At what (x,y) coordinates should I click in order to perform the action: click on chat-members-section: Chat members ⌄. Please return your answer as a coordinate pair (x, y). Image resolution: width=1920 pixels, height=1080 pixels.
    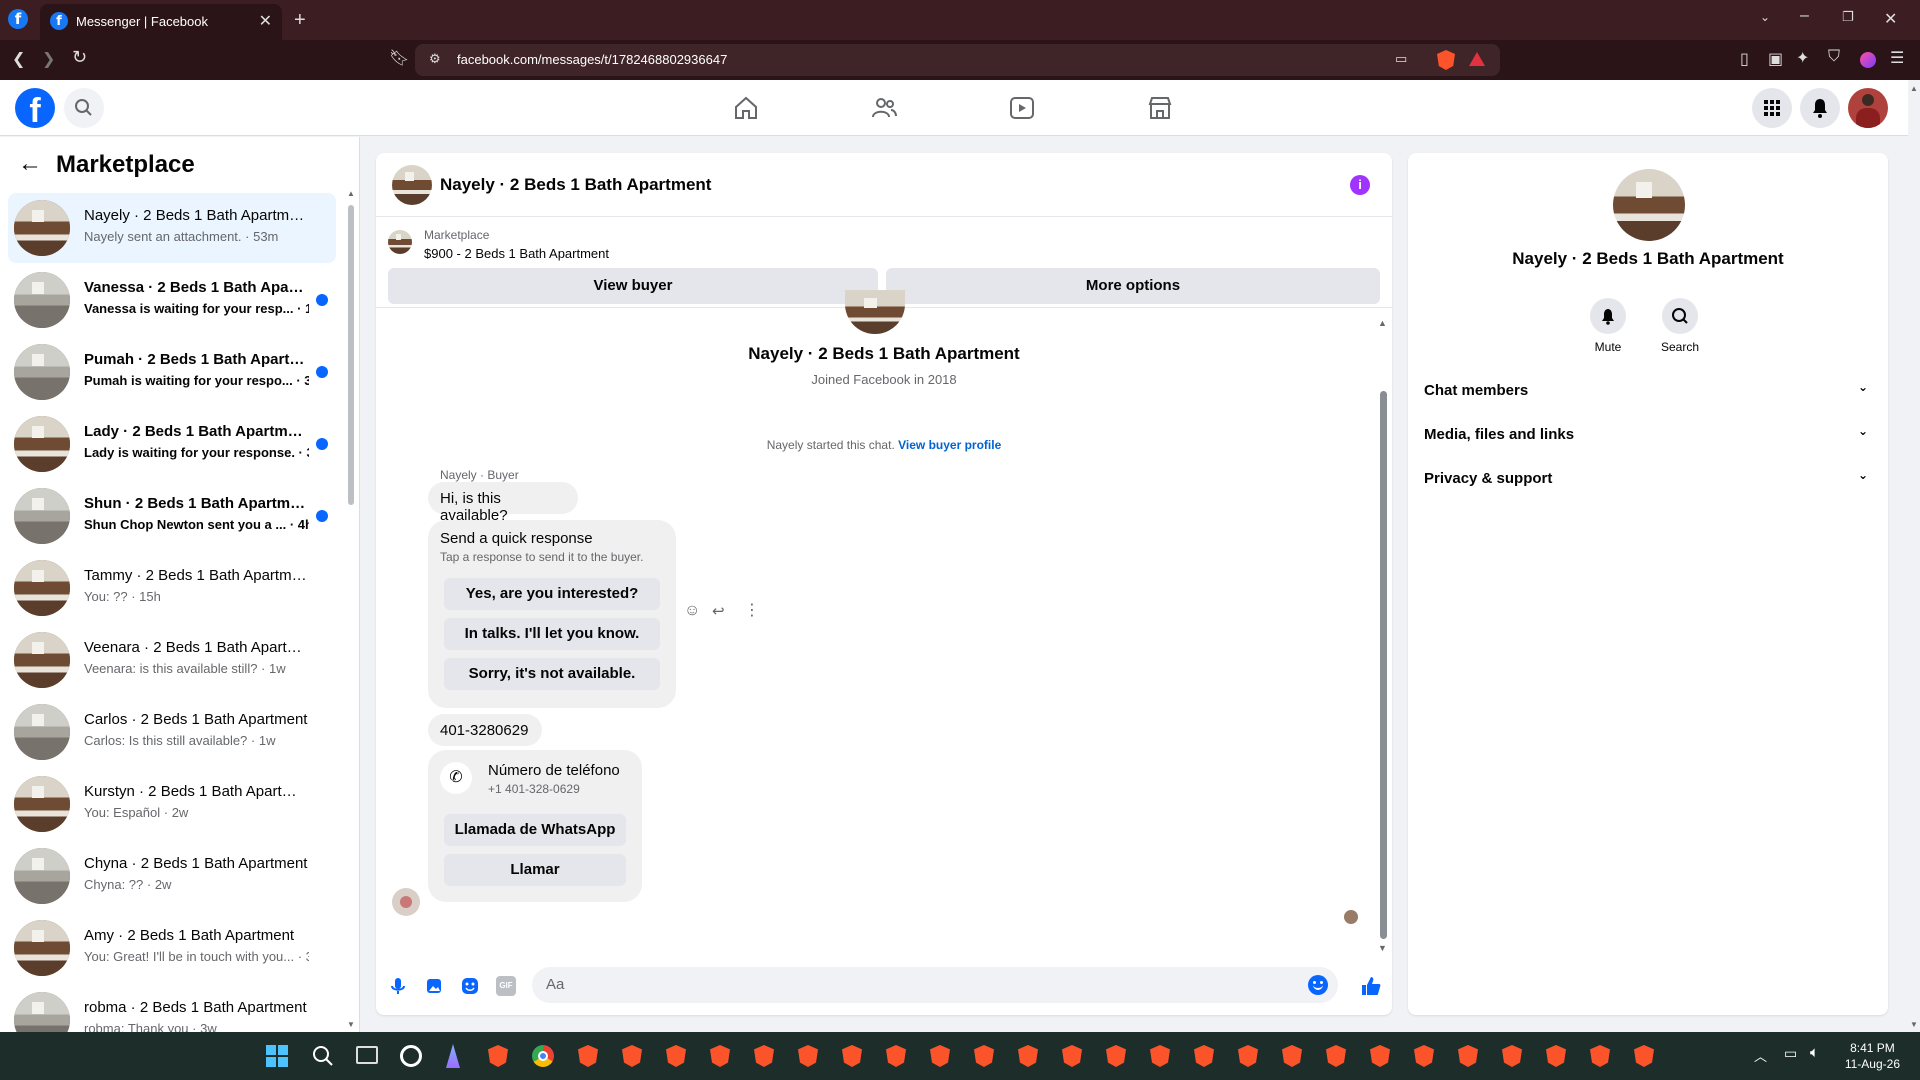
    Looking at the image, I should click on (1648, 392).